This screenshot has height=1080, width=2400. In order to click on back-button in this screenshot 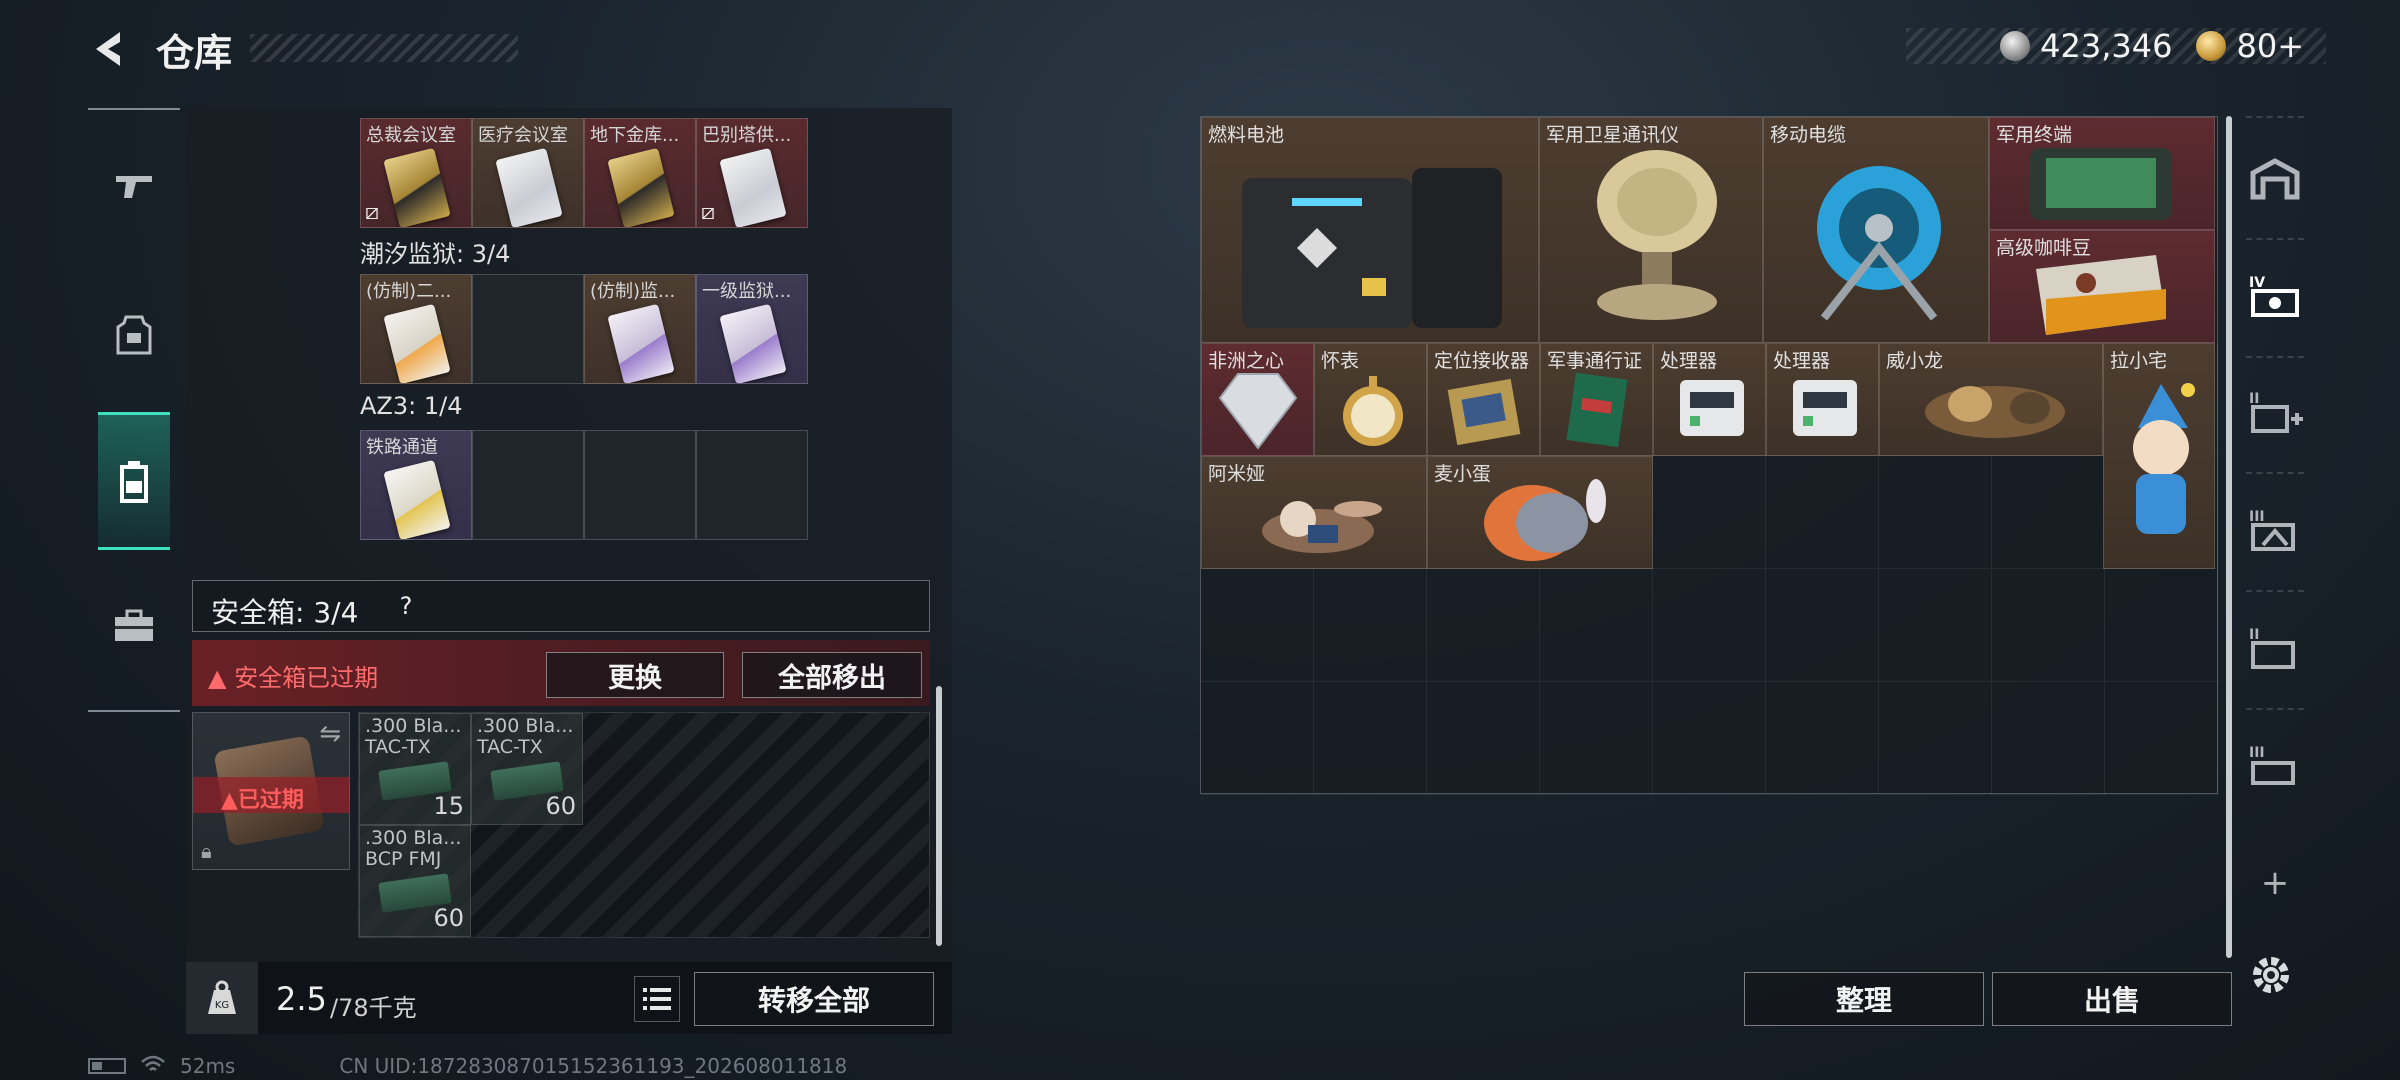, I will do `click(109, 49)`.